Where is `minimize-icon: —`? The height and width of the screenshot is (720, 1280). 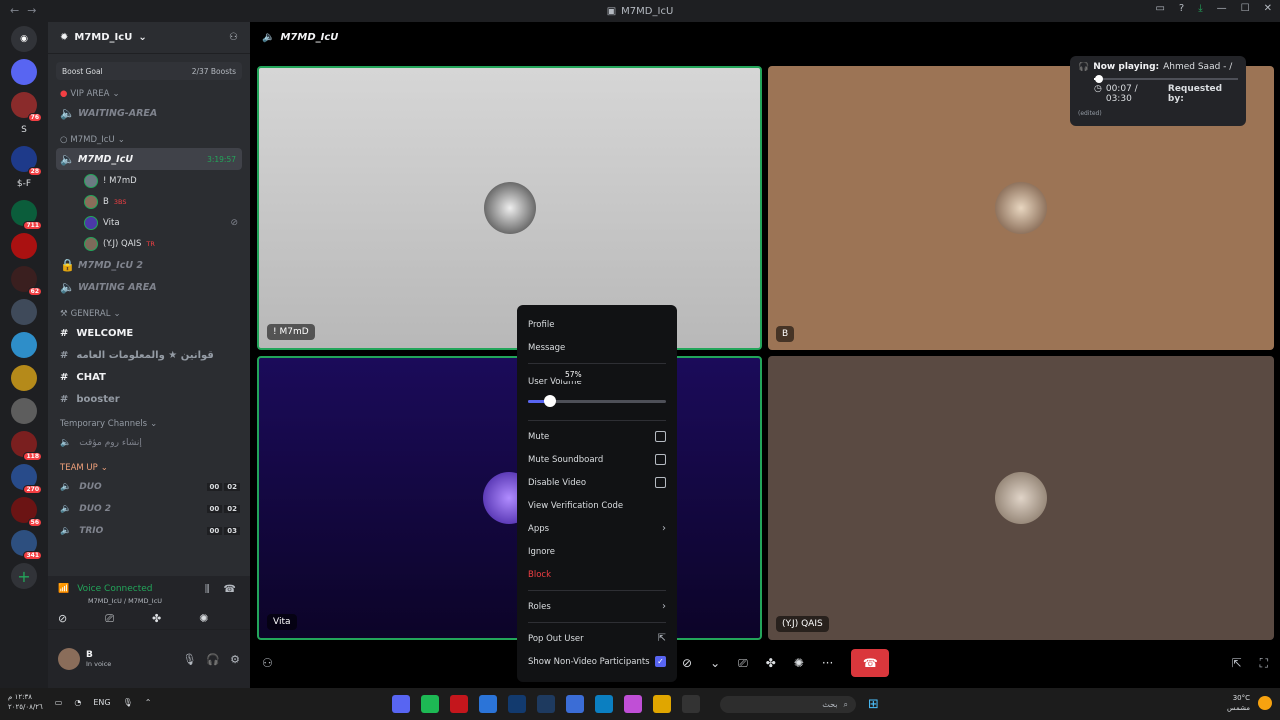 minimize-icon: — is located at coordinates (1222, 8).